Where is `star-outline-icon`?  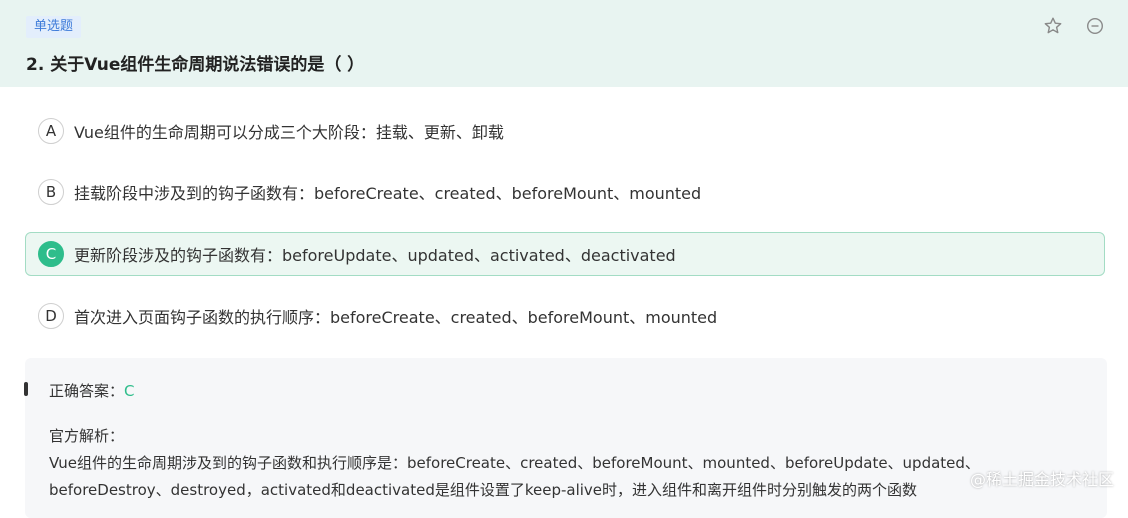 star-outline-icon is located at coordinates (1053, 26).